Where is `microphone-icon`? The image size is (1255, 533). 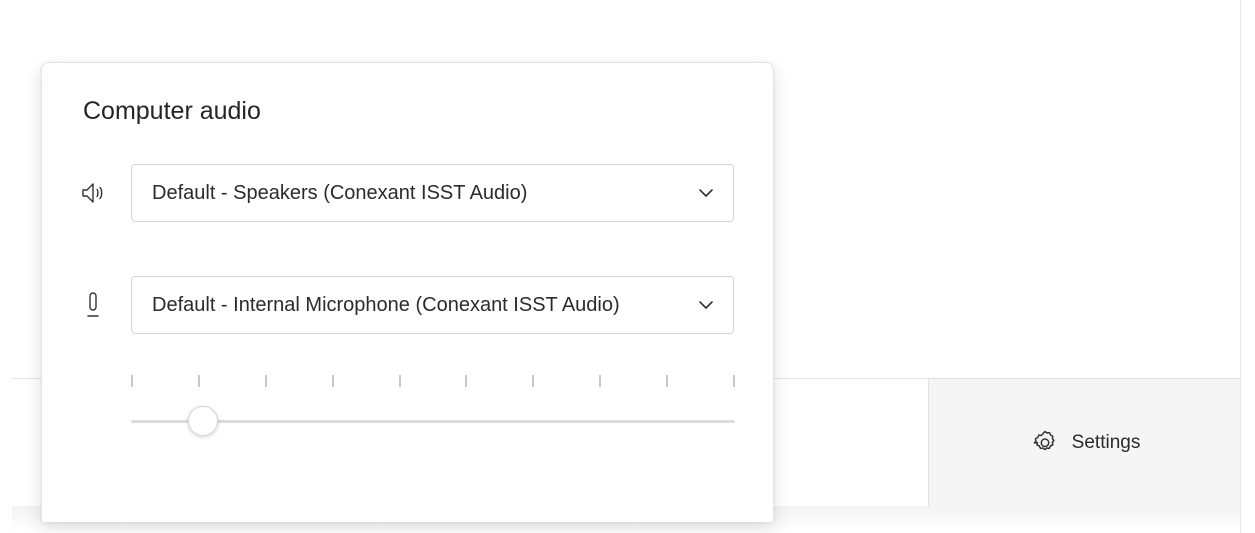 microphone-icon is located at coordinates (93, 304).